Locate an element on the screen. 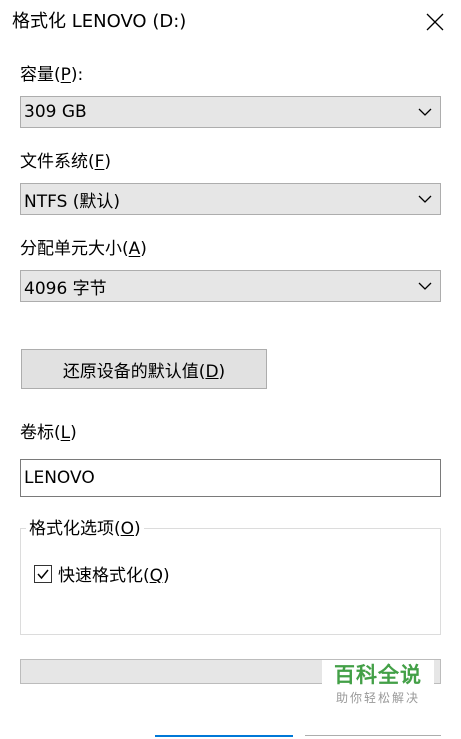 This screenshot has width=461, height=739. capacity-select: 309 GB is located at coordinates (230, 112).